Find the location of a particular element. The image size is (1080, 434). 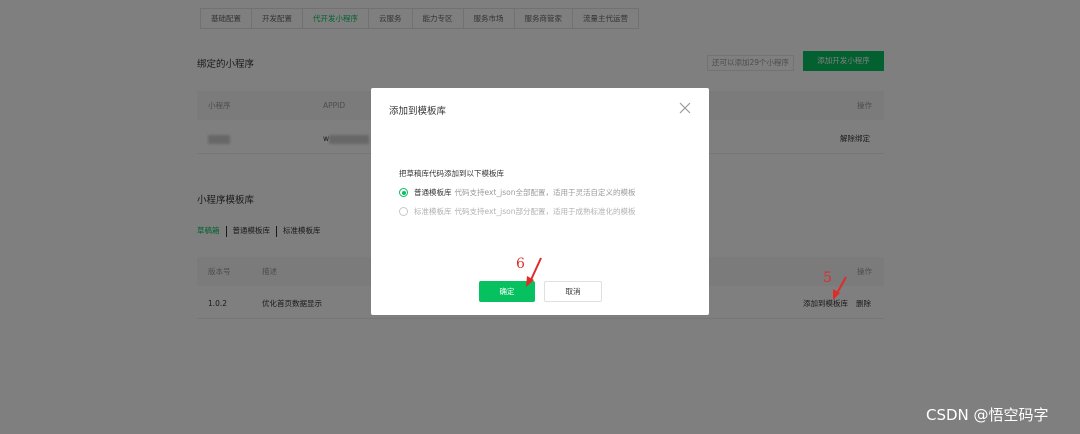

option-normal-template: 普通模板库 代码支持ext_json全部配置，适用于灵活自定义的模板 is located at coordinates (517, 192).